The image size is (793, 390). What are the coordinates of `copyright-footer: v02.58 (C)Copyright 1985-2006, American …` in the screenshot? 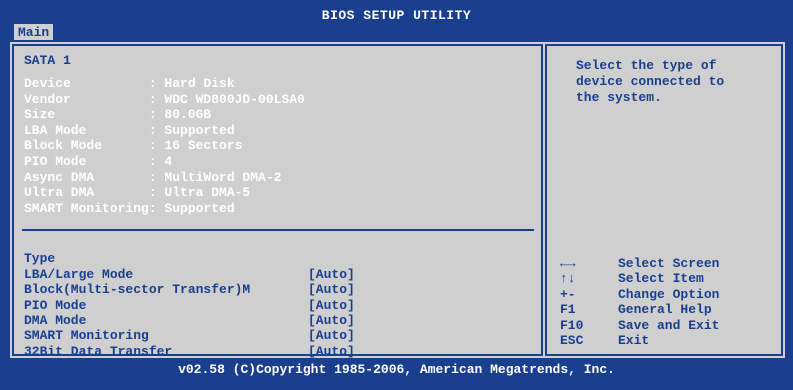 It's located at (396, 369).